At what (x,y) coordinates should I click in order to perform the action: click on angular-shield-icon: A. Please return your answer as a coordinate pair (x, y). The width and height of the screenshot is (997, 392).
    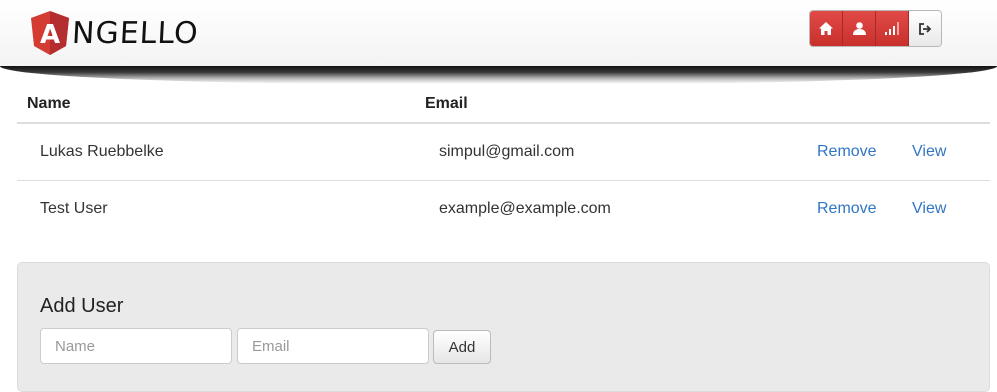
    Looking at the image, I should click on (50, 33).